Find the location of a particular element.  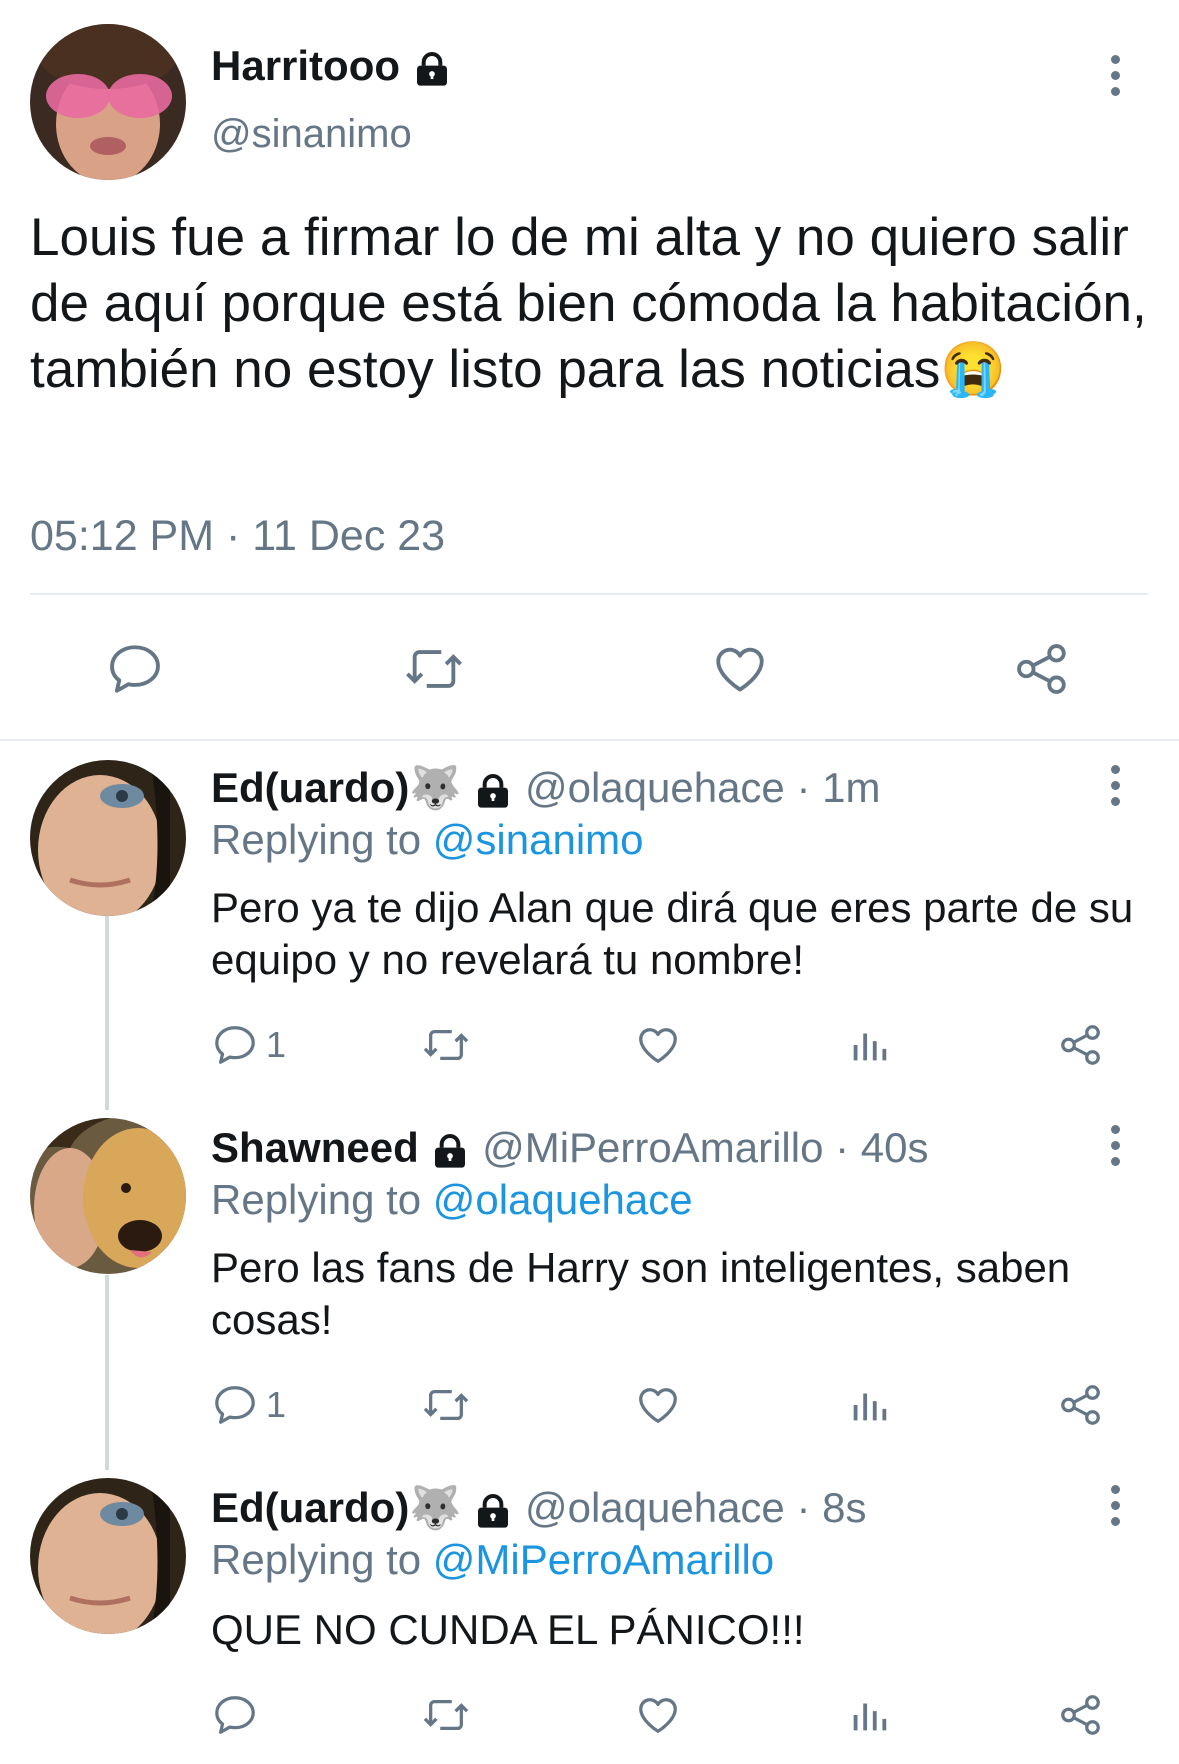

replying-to-link: @olaquehace is located at coordinates (563, 1199).